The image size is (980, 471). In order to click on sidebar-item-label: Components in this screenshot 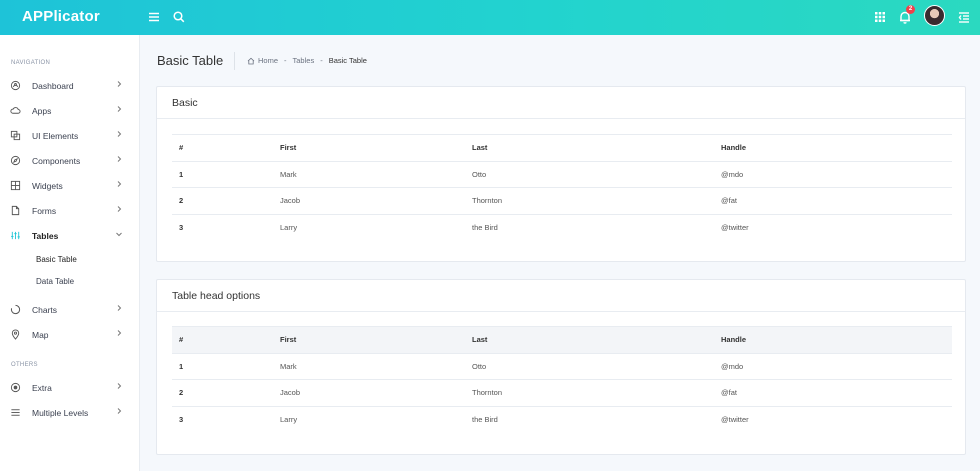, I will do `click(56, 161)`.